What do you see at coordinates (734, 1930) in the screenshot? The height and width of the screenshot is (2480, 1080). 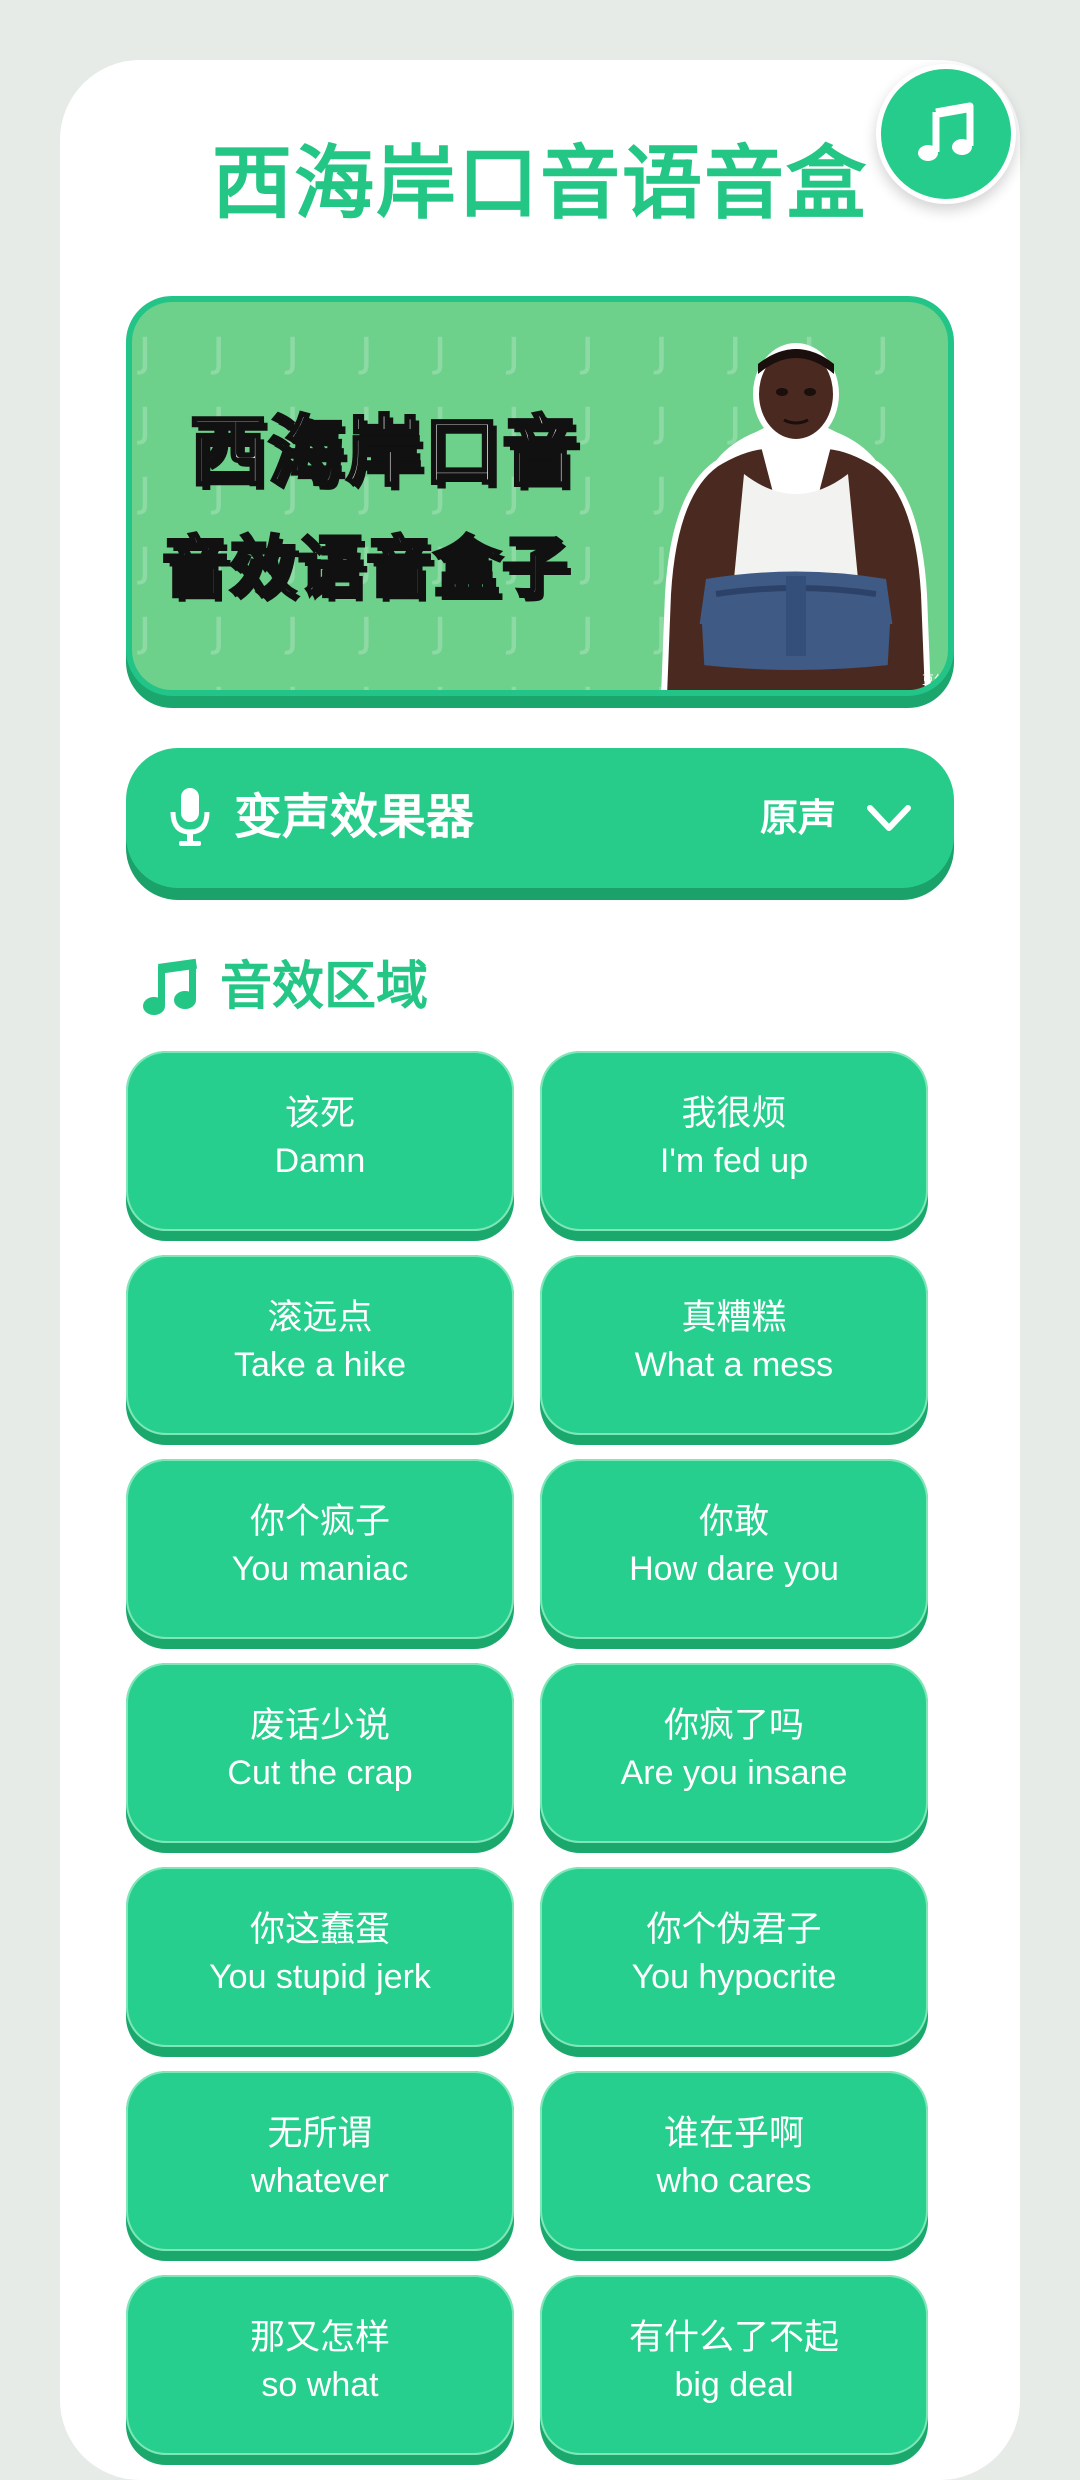 I see `sound-label-zh: 你个伪君子` at bounding box center [734, 1930].